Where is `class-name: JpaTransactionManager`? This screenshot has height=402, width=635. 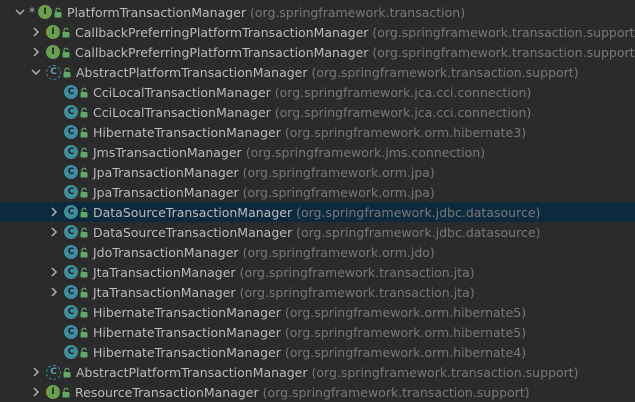 class-name: JpaTransactionManager is located at coordinates (166, 172).